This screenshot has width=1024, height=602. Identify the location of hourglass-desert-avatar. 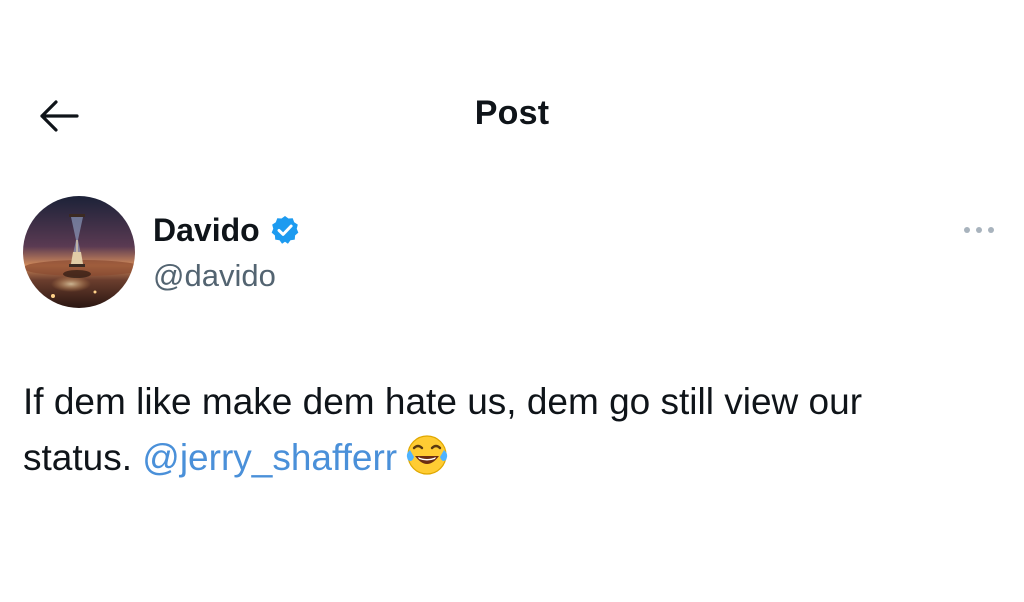
(79, 252).